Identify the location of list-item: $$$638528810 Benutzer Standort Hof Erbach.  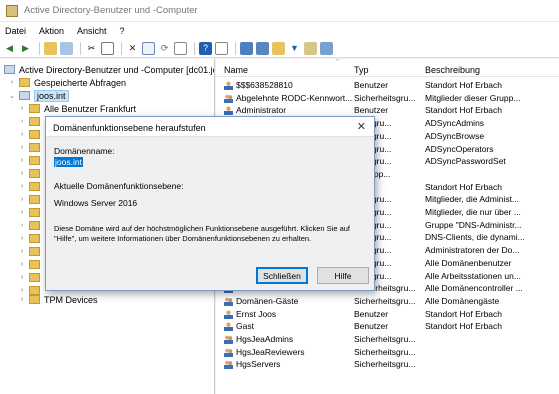
(387, 85).